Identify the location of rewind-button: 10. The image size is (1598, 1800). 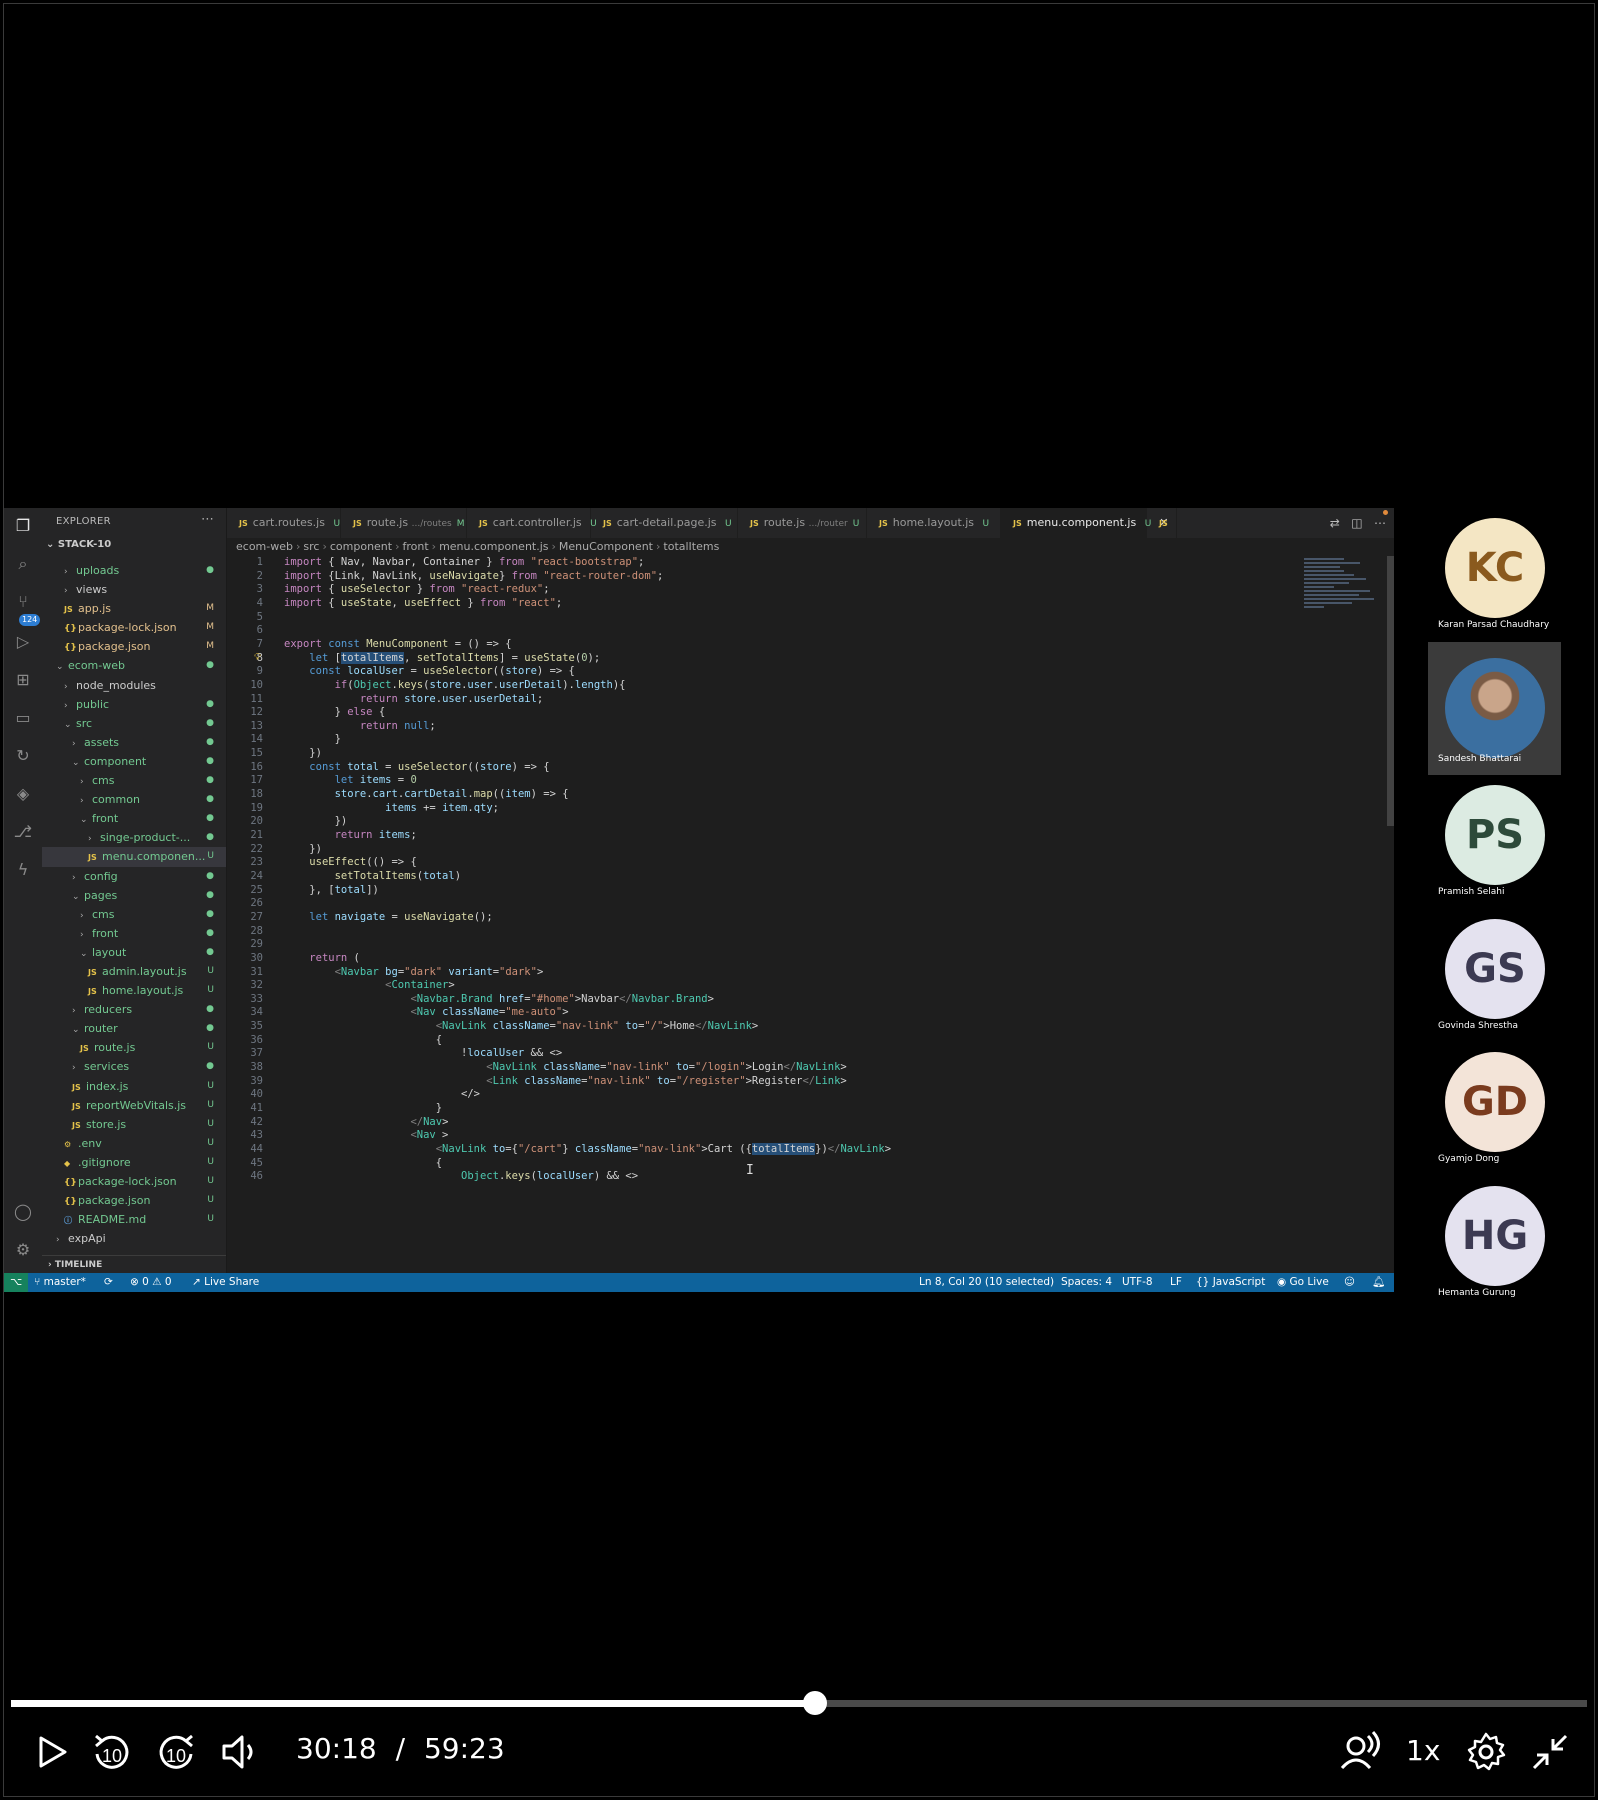
(112, 1752).